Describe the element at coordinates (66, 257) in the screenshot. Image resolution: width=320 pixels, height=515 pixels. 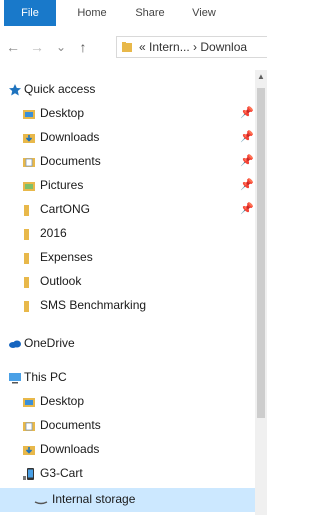
I see `nav-label: Expenses` at that location.